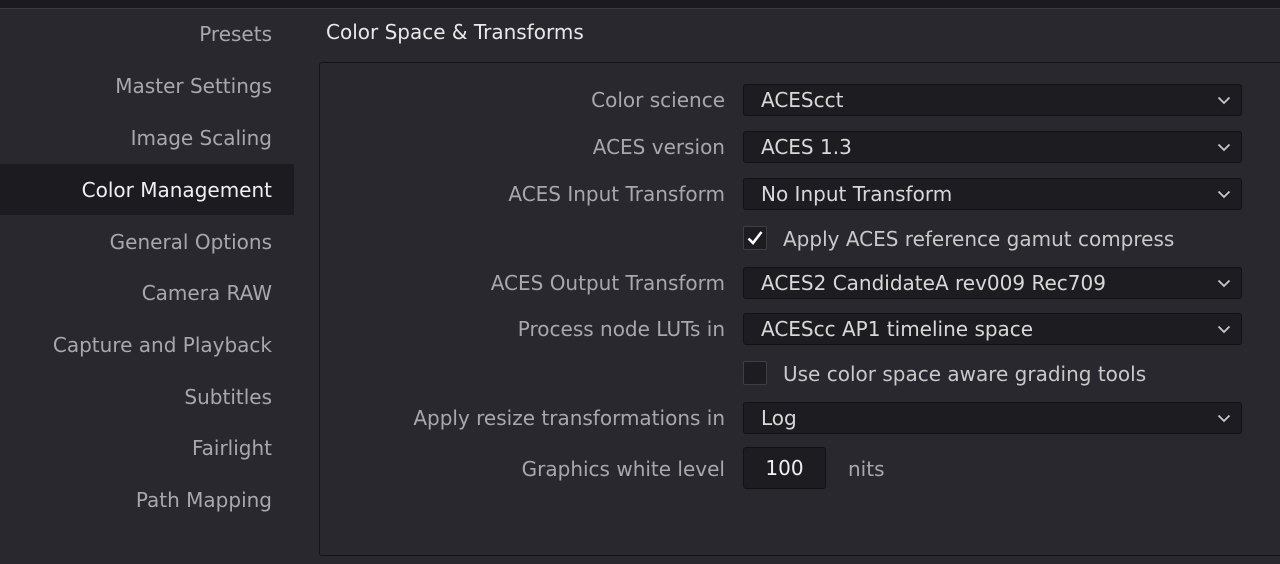  What do you see at coordinates (455, 32) in the screenshot?
I see `section-title: Color Space & Transforms` at bounding box center [455, 32].